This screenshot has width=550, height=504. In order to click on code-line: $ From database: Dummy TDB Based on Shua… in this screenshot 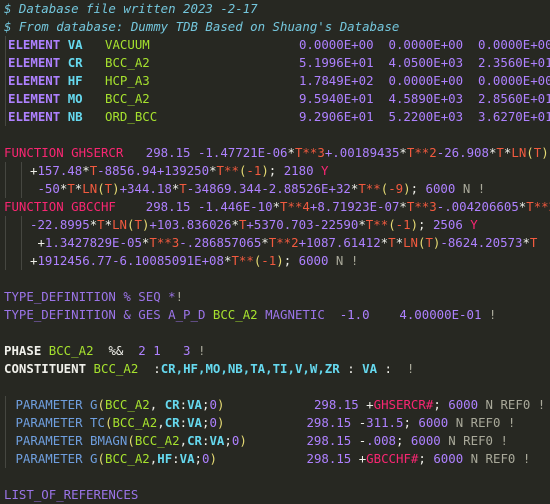, I will do `click(275, 27)`.